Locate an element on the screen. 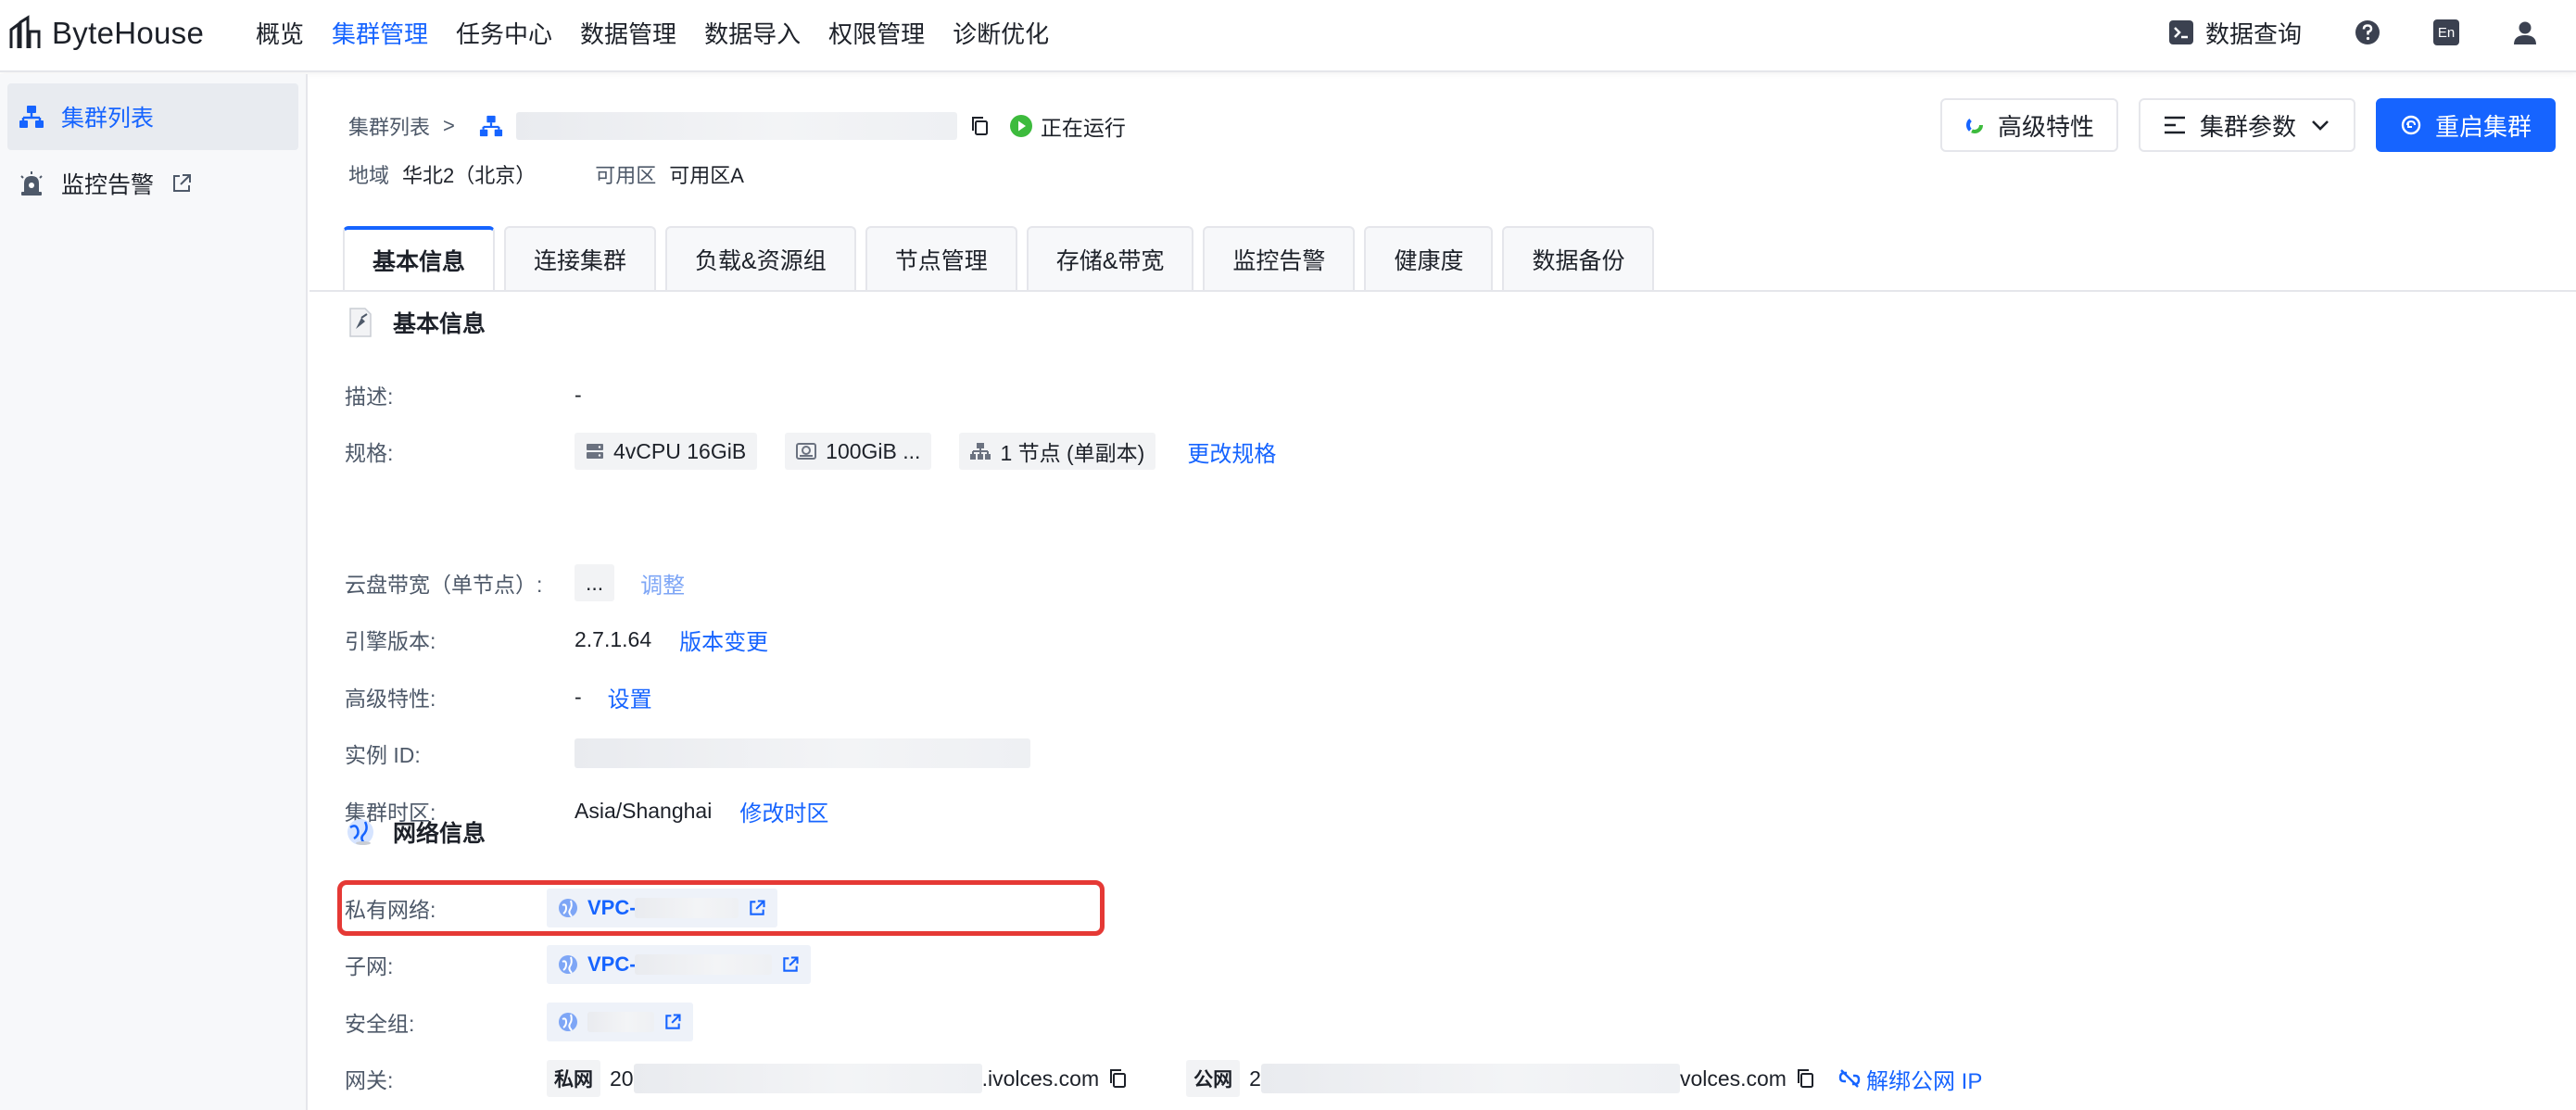 The width and height of the screenshot is (2576, 1110). sidebar-item-label: 集群列表 is located at coordinates (108, 119).